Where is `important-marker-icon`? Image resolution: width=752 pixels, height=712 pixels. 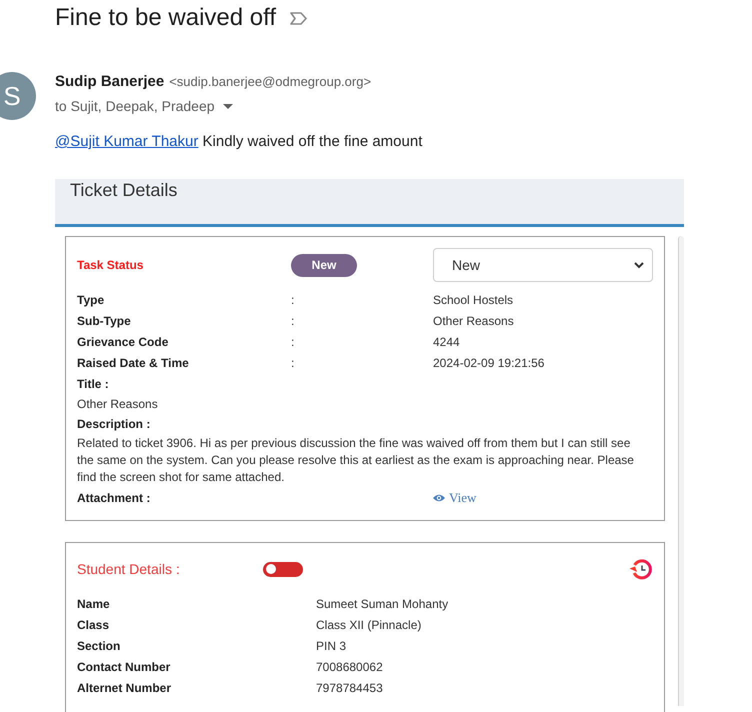
important-marker-icon is located at coordinates (299, 18).